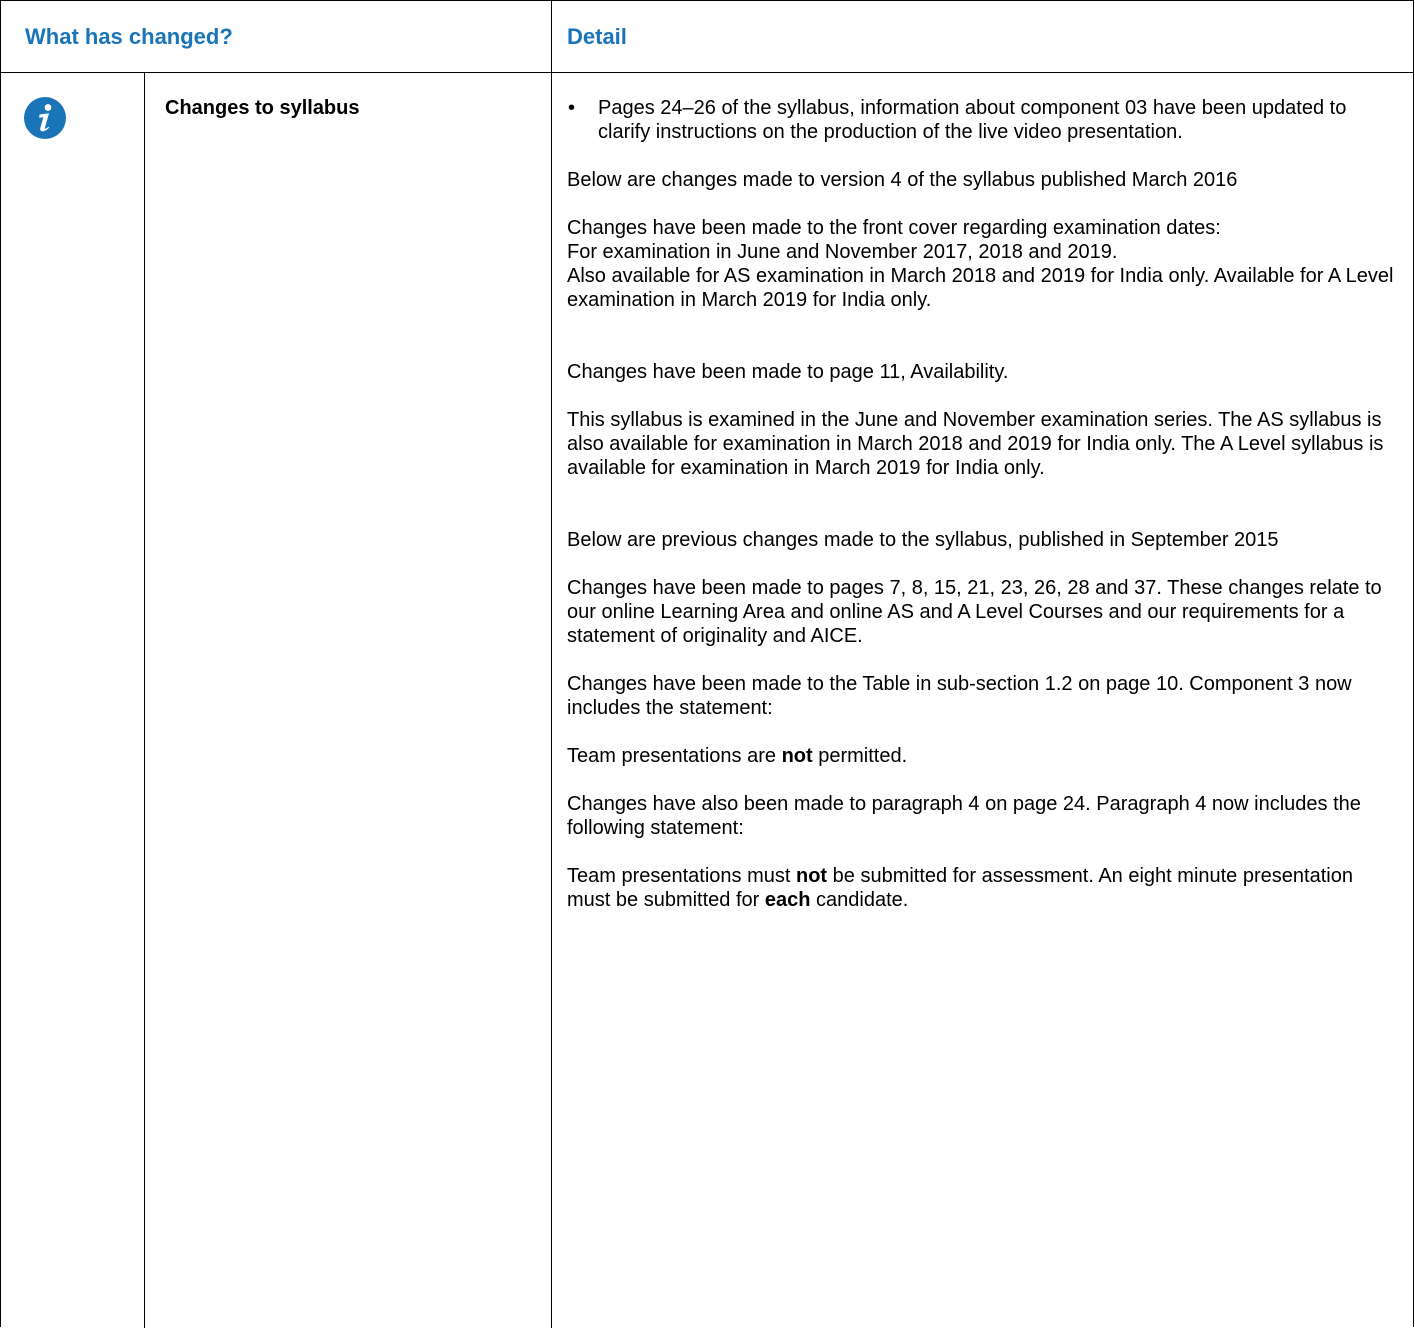  Describe the element at coordinates (859, 900) in the screenshot. I see `submission-statement-part-e: candidate.` at that location.